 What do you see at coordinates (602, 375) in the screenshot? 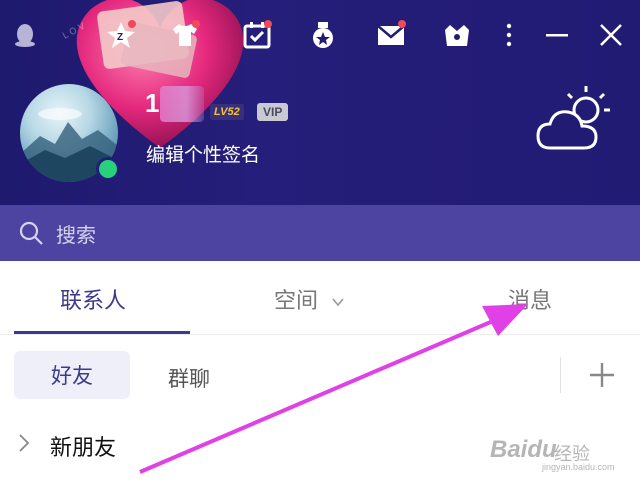
I see `add-icon` at bounding box center [602, 375].